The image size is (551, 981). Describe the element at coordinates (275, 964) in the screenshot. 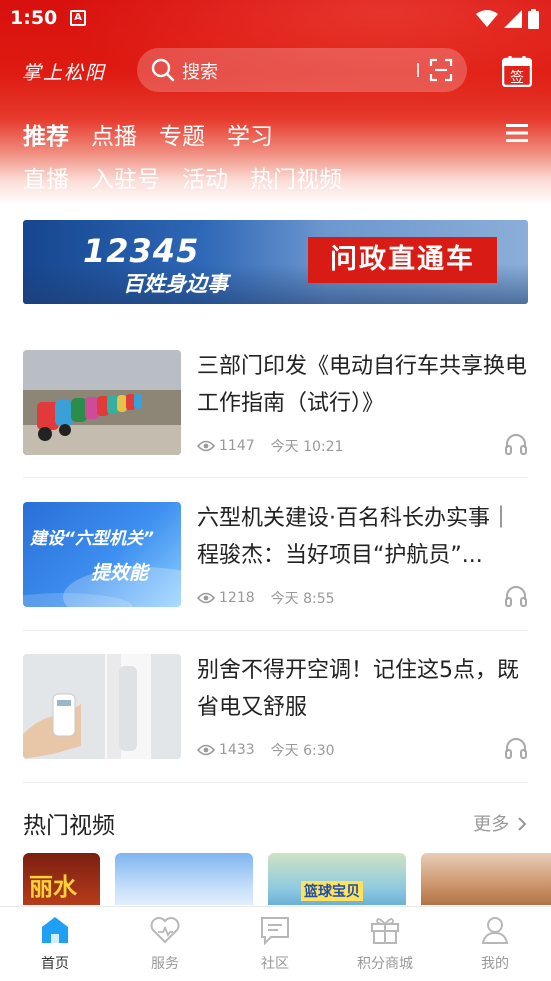

I see `nav-label: 社区` at that location.